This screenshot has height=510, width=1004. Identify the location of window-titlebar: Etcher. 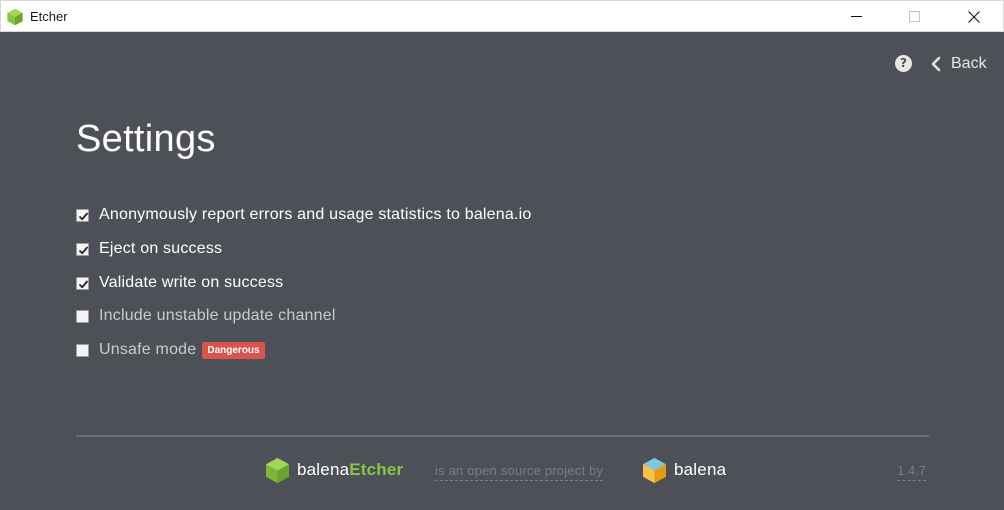
(502, 16).